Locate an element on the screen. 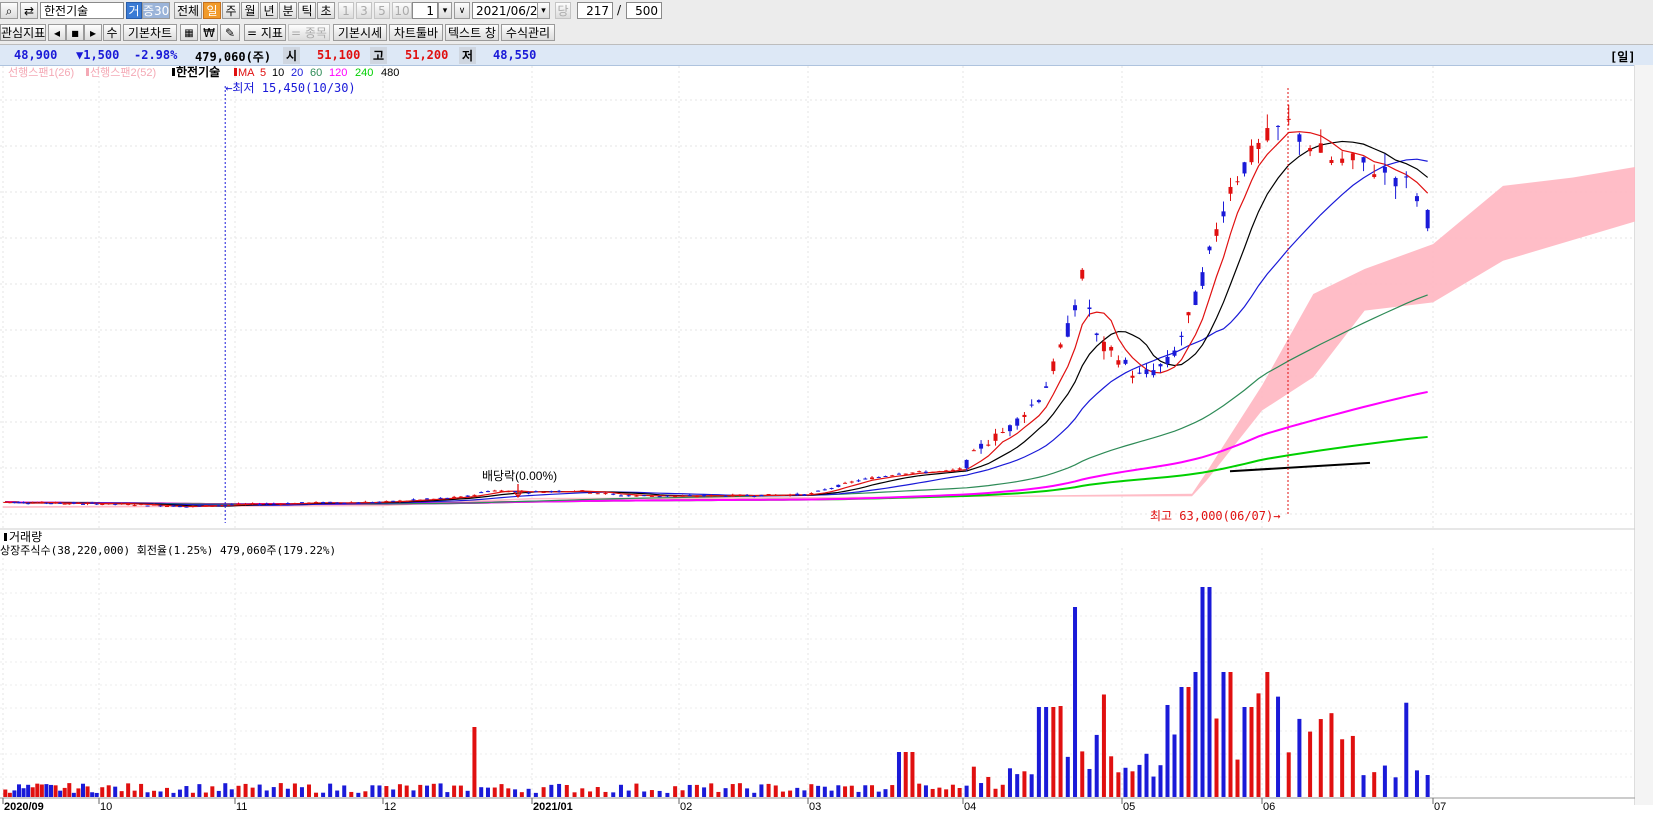 The image size is (1653, 815). interest-indicator-button: 관심지표 is located at coordinates (23, 32).